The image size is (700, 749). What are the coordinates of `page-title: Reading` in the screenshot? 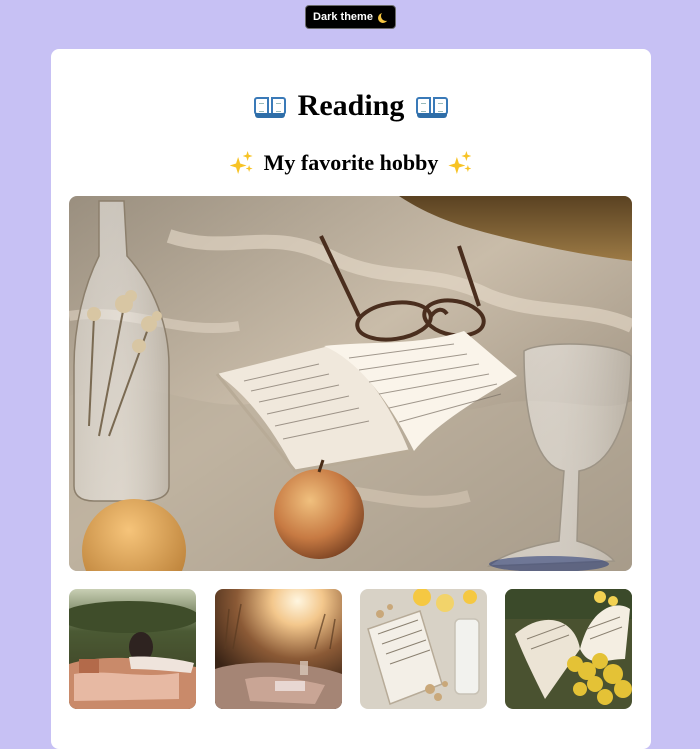 It's located at (351, 106).